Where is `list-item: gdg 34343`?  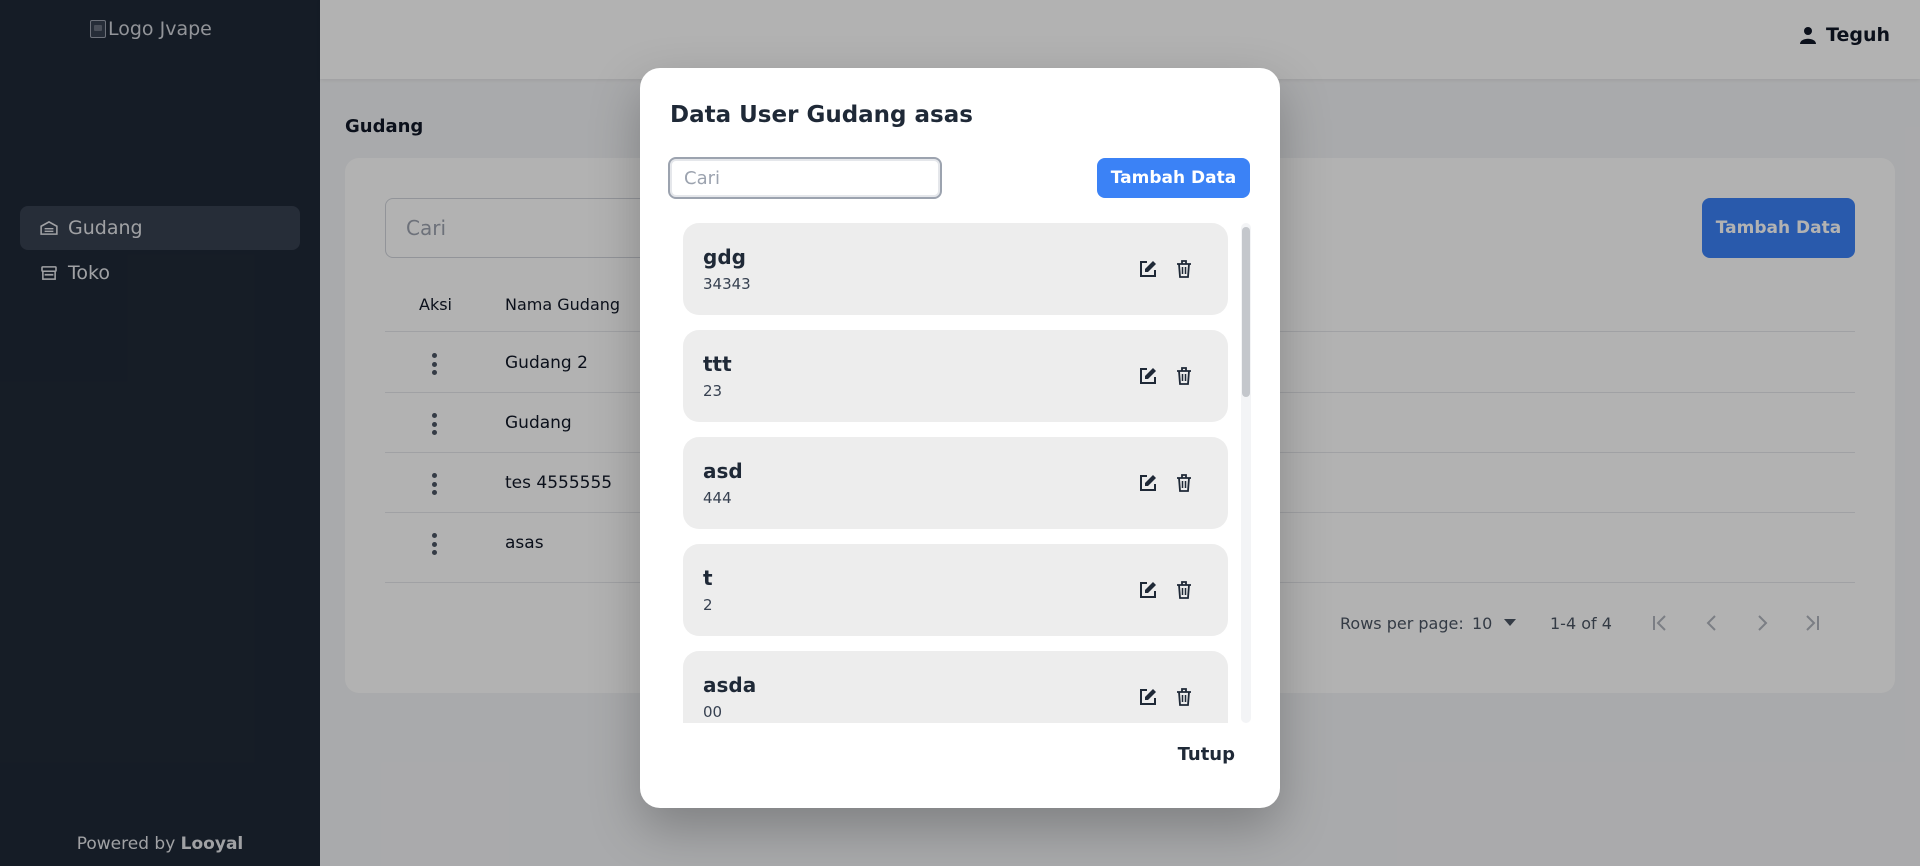
list-item: gdg 34343 is located at coordinates (955, 269).